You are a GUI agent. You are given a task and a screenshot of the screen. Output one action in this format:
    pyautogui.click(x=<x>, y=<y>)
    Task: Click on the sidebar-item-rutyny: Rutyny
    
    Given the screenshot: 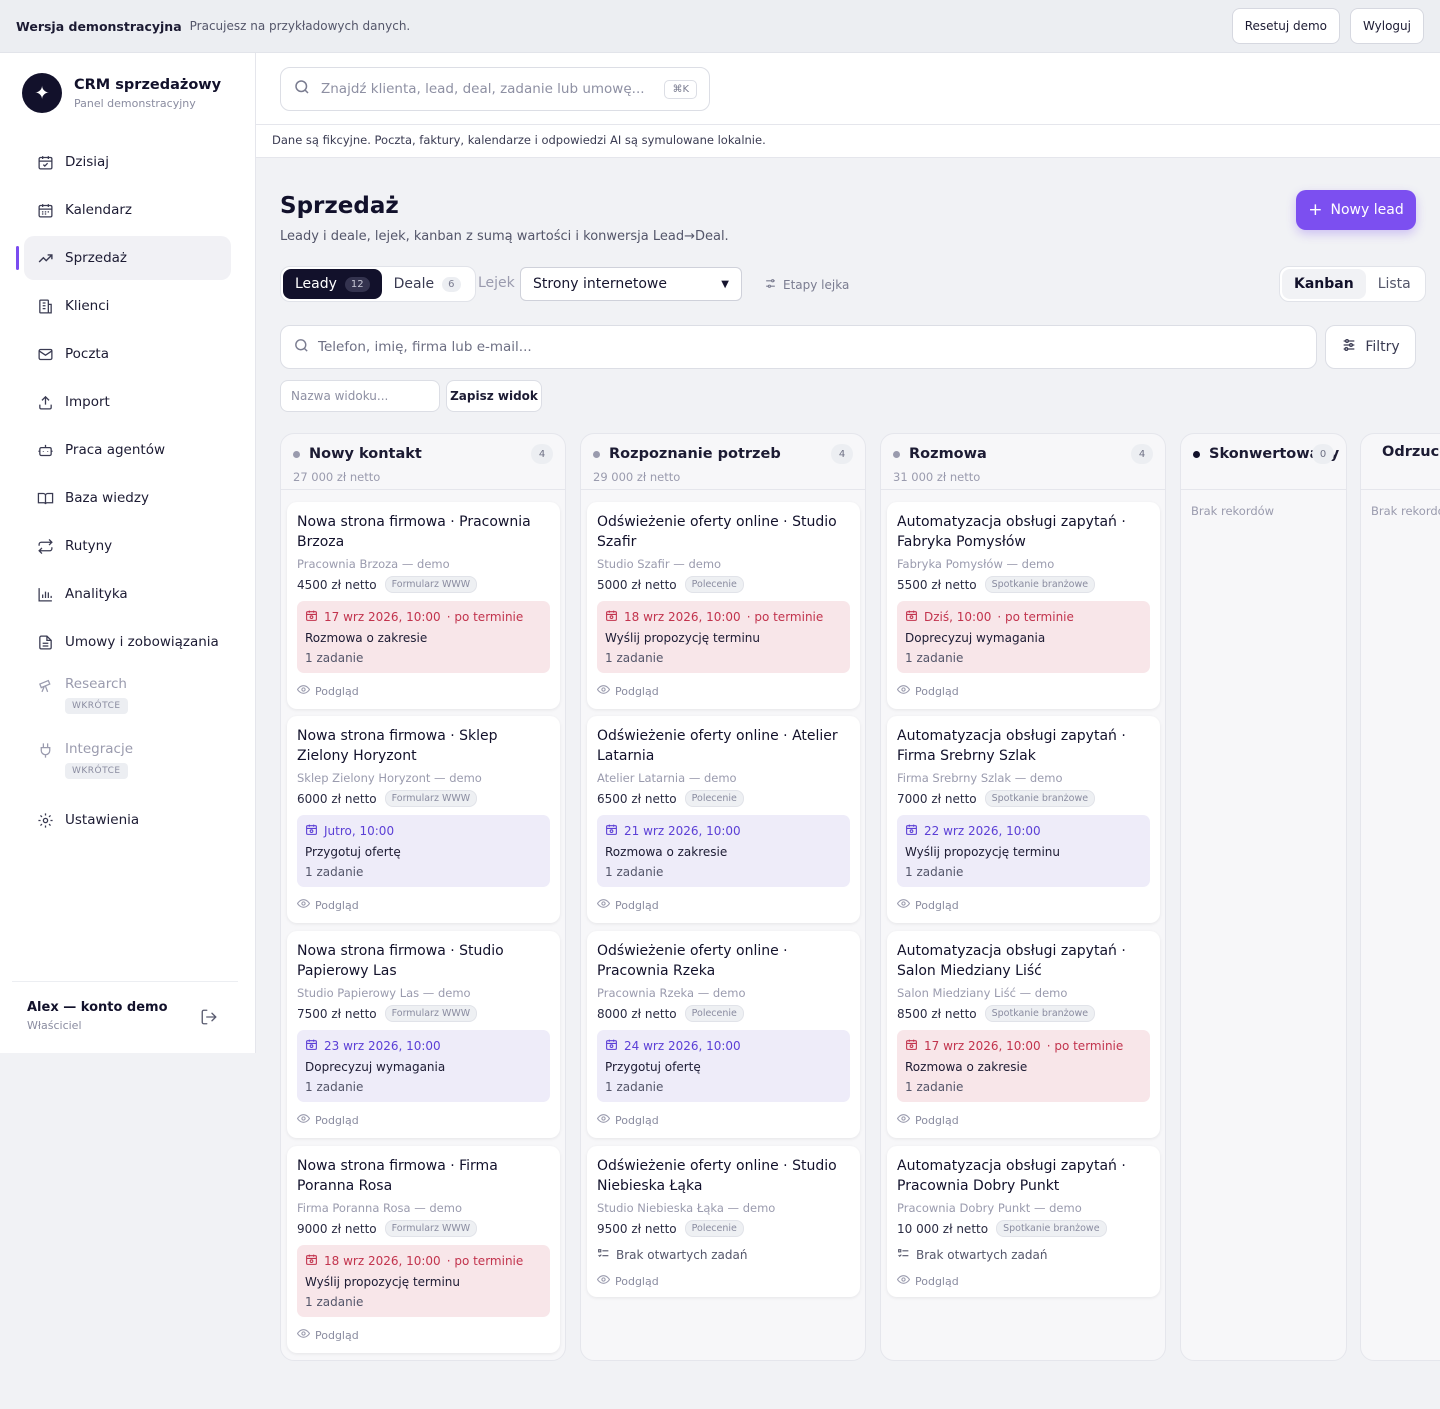 What is the action you would take?
    pyautogui.click(x=127, y=546)
    